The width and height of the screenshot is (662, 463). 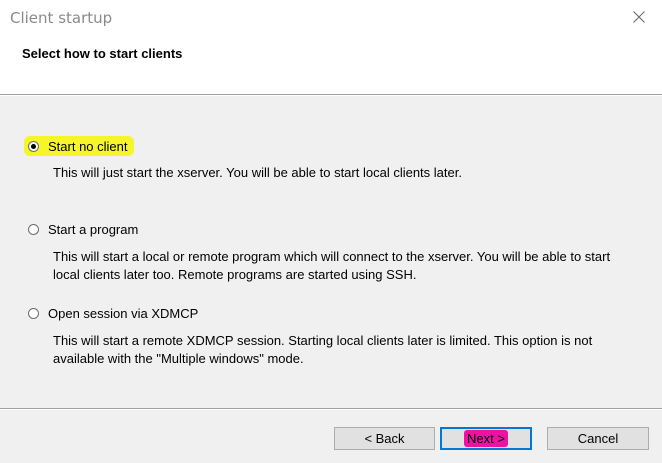 I want to click on option-open-session-xdmcp: Open session via XDMCP, so click(x=113, y=313).